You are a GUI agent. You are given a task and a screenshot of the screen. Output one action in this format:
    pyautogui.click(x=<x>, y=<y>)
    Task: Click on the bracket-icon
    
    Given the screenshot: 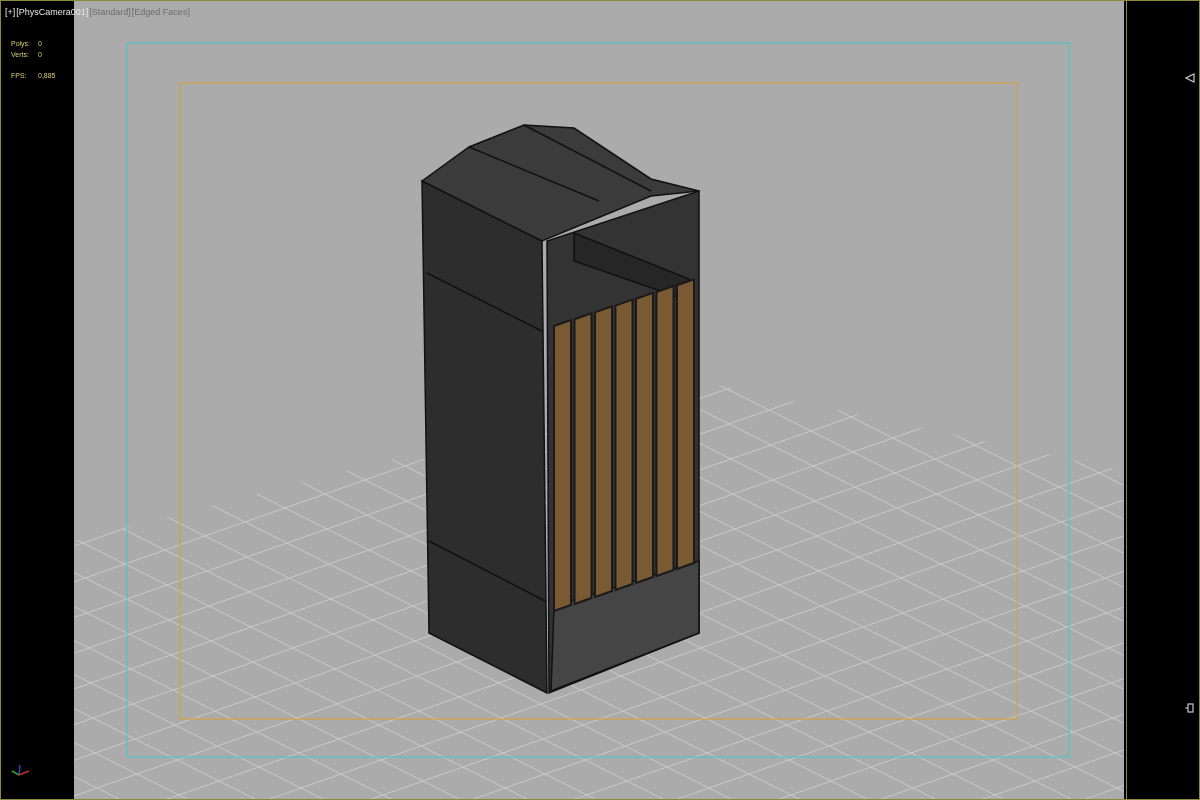 What is the action you would take?
    pyautogui.click(x=1190, y=708)
    